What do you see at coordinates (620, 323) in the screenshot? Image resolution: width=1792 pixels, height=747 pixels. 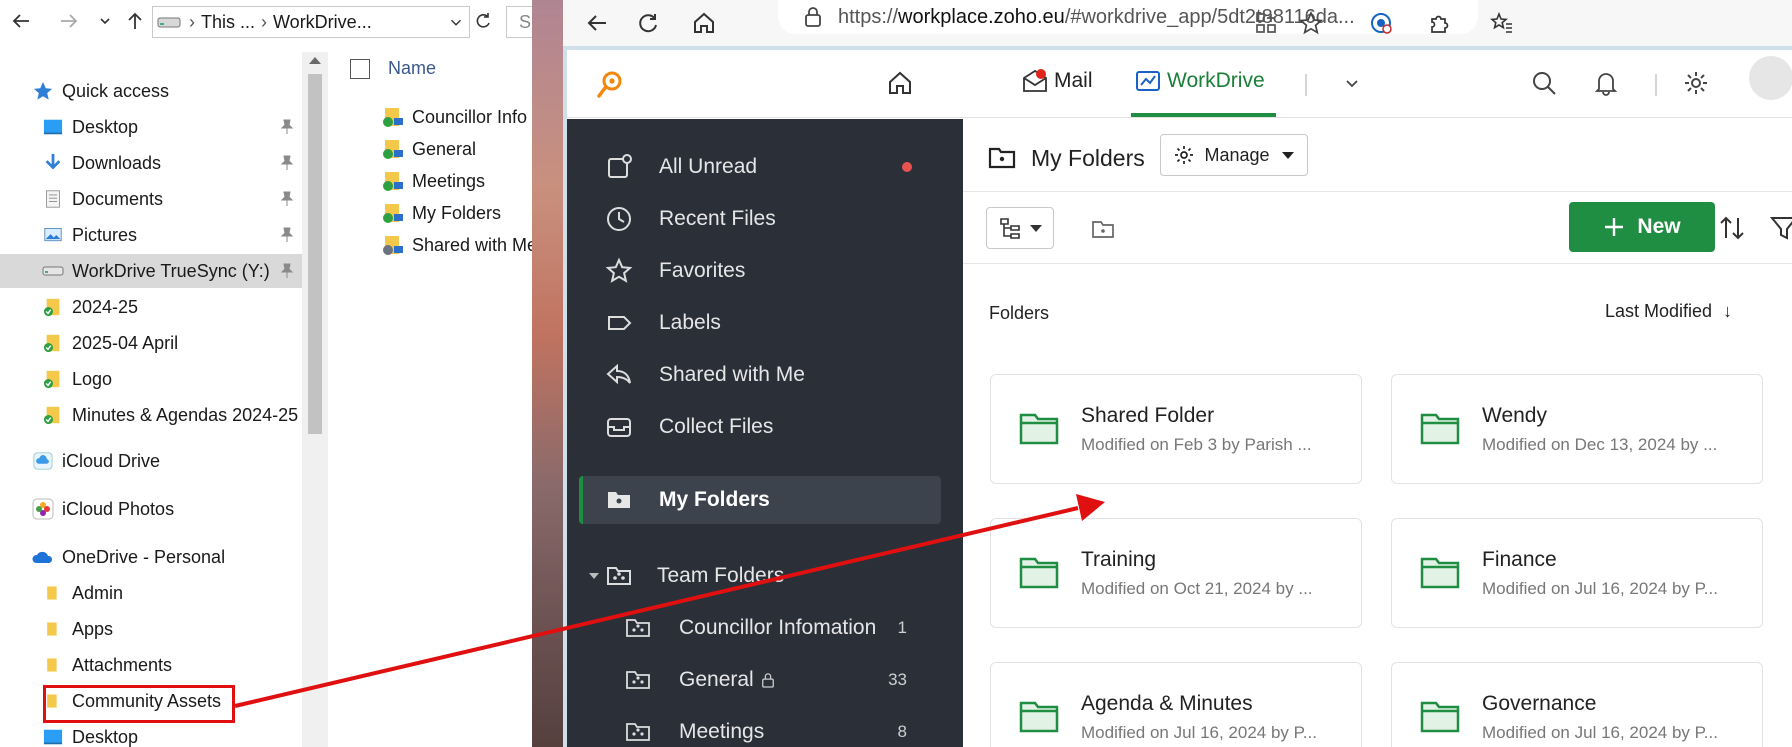 I see `label-icon` at bounding box center [620, 323].